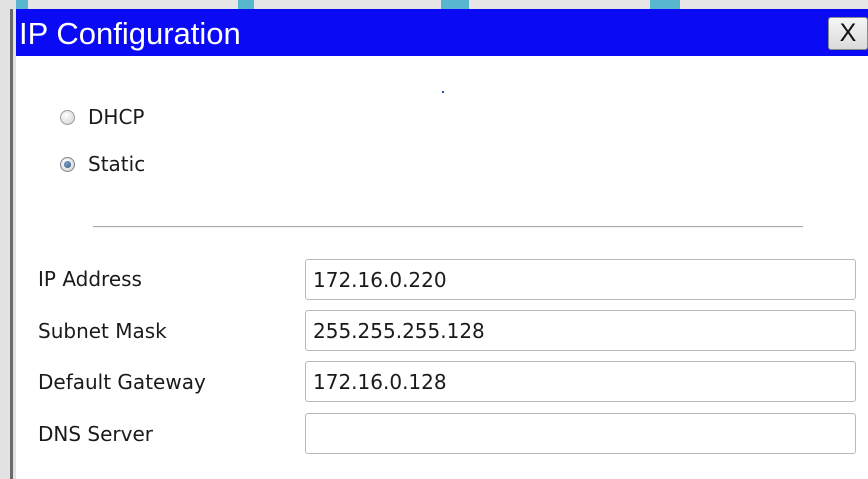  Describe the element at coordinates (11, 244) in the screenshot. I see `window-left-frame-line` at that location.